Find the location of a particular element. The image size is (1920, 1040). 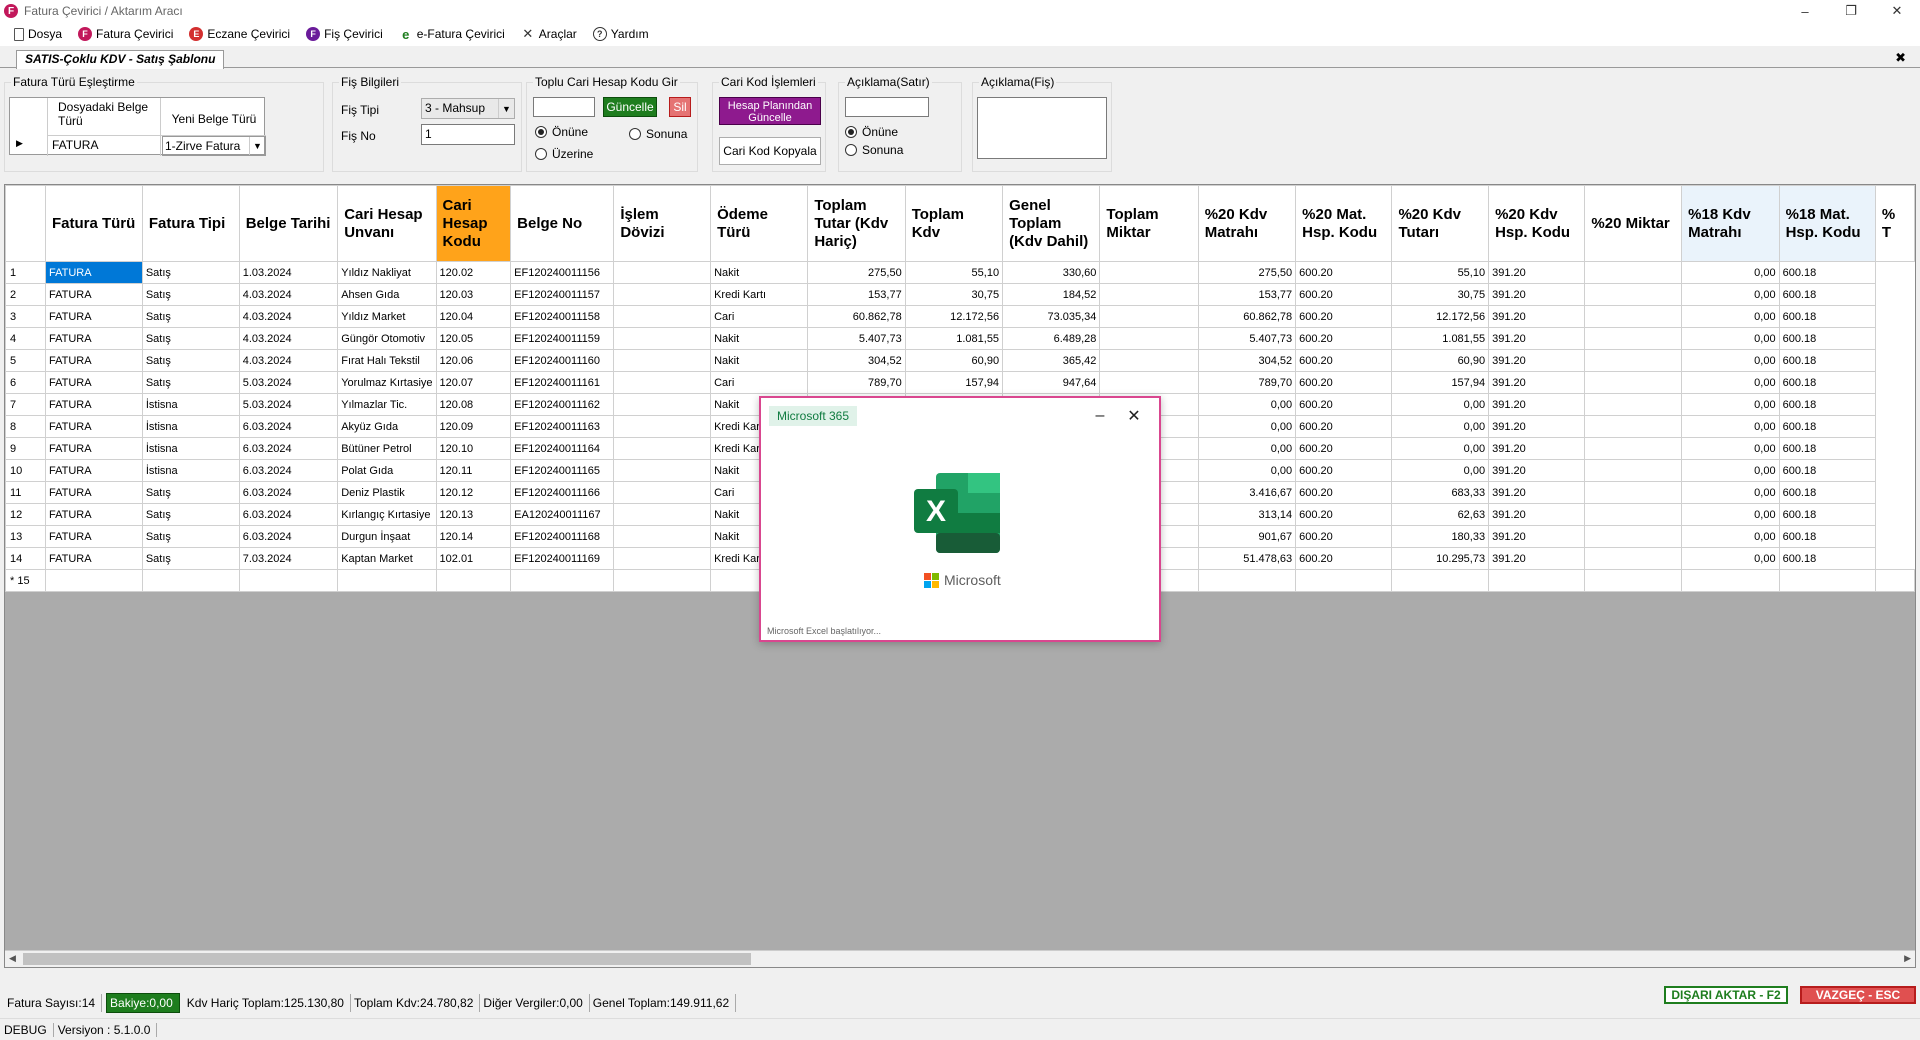

tab-close-icon: ✖ is located at coordinates (1900, 58).